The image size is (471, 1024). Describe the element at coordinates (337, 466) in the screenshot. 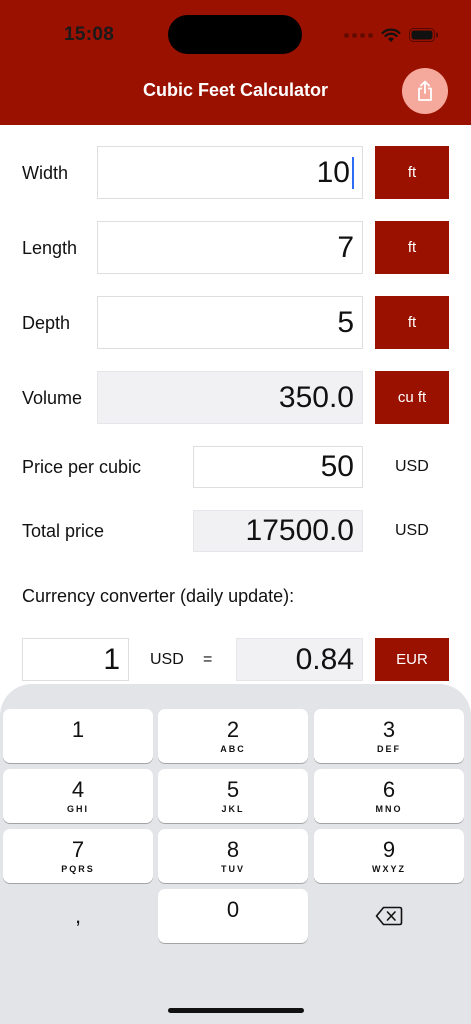

I see `price-per-cubic-value: 50` at that location.